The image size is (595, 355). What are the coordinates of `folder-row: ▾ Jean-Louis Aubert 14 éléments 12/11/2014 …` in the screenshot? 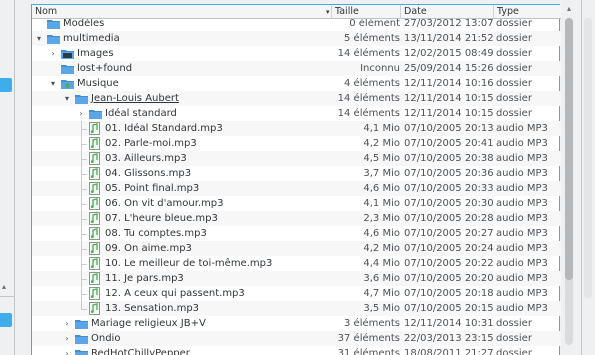 It's located at (296, 98).